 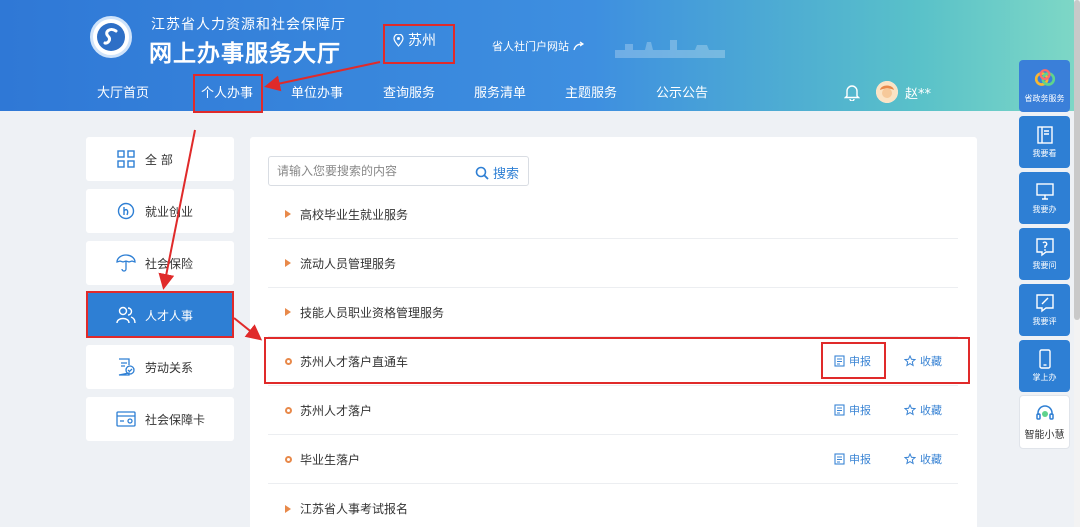 I want to click on avatar, so click(x=887, y=92).